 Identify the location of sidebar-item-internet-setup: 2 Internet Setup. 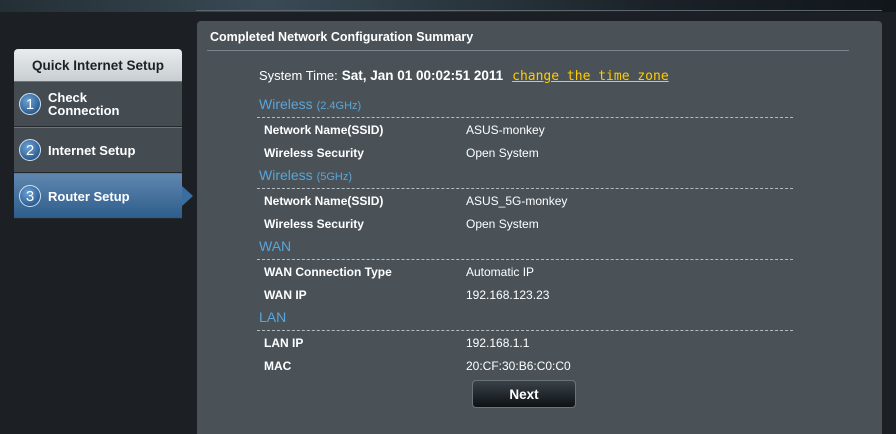
(98, 150).